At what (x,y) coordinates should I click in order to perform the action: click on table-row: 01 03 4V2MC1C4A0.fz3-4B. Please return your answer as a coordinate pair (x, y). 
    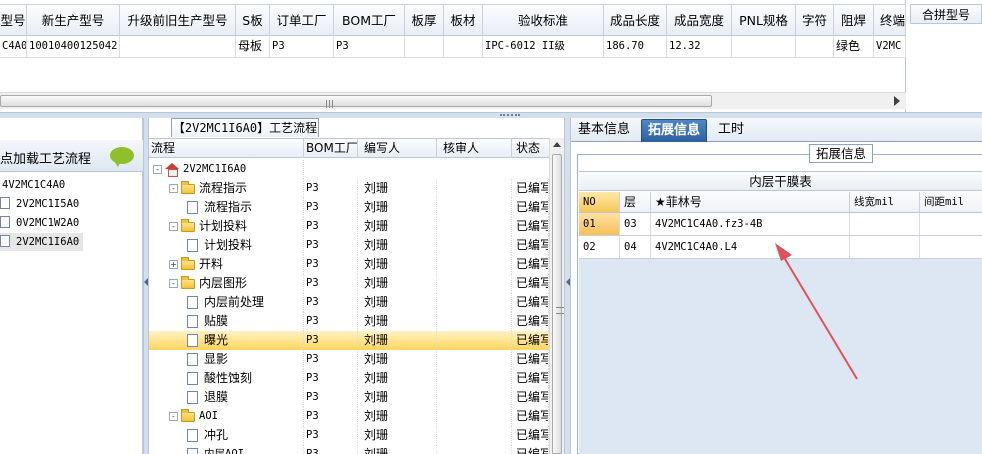
    Looking at the image, I should click on (780, 224).